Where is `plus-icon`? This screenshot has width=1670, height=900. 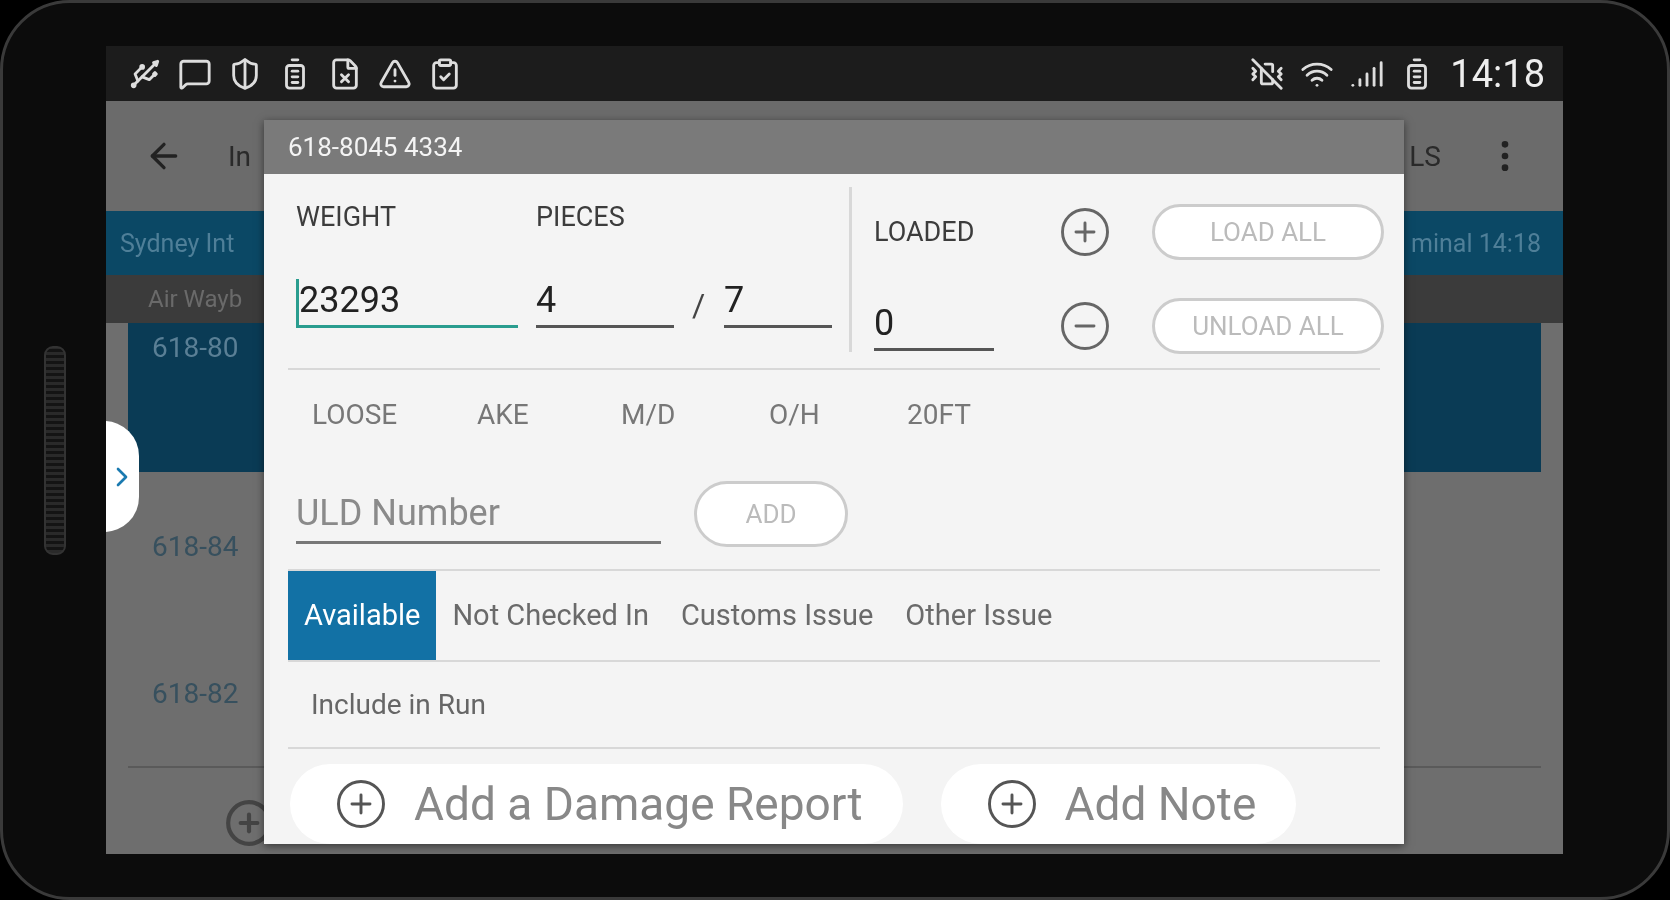 plus-icon is located at coordinates (361, 804).